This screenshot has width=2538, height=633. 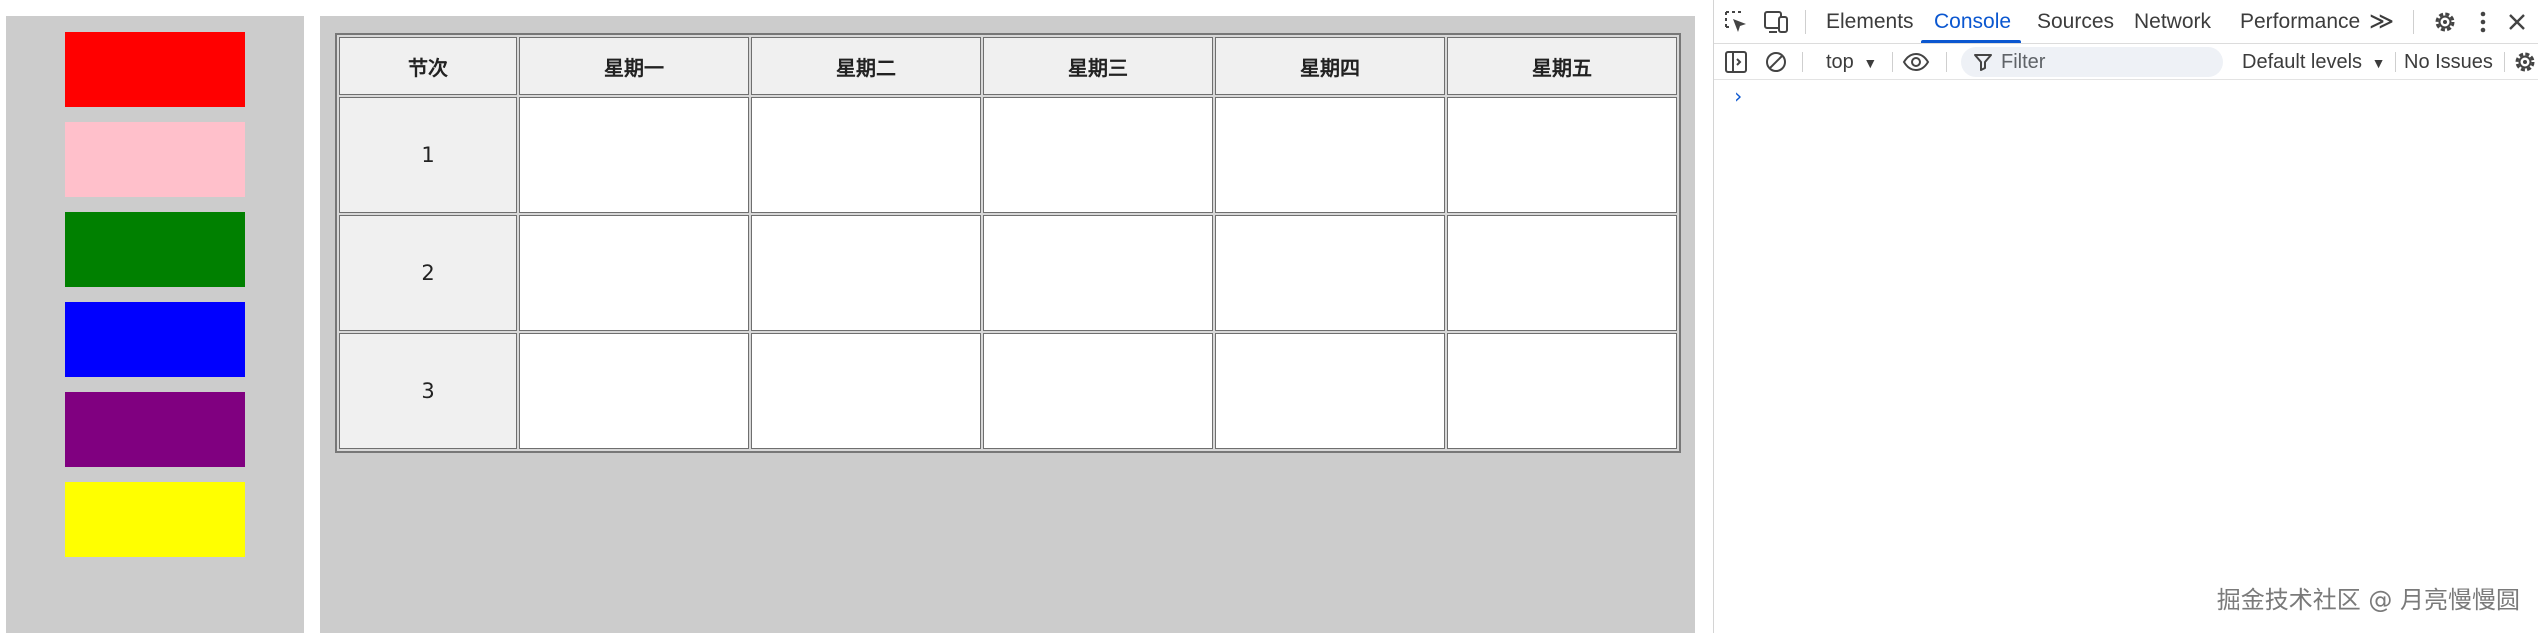 I want to click on period-cell: 2, so click(x=428, y=273).